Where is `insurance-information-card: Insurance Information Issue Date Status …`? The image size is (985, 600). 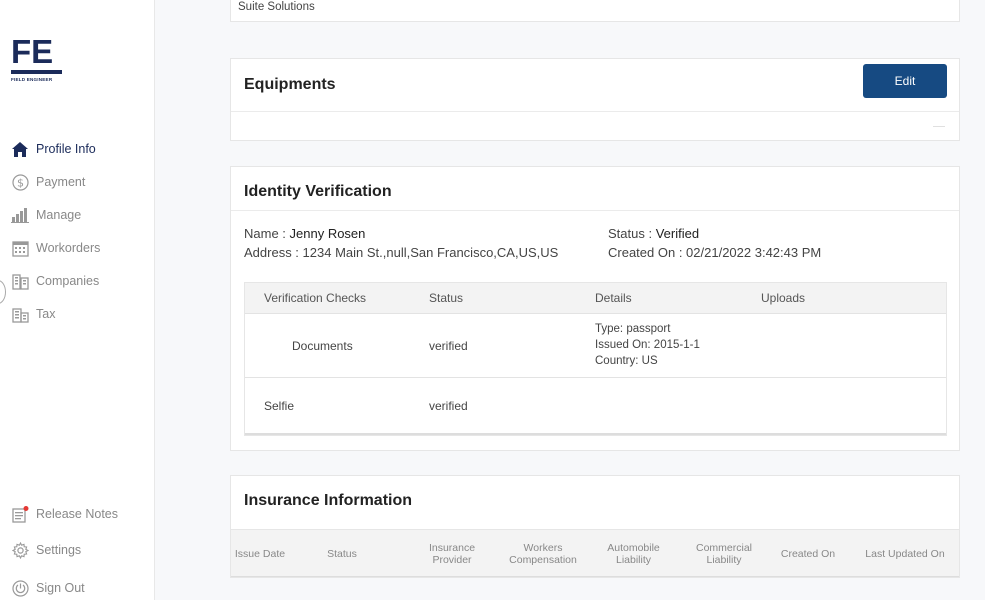 insurance-information-card: Insurance Information Issue Date Status … is located at coordinates (595, 526).